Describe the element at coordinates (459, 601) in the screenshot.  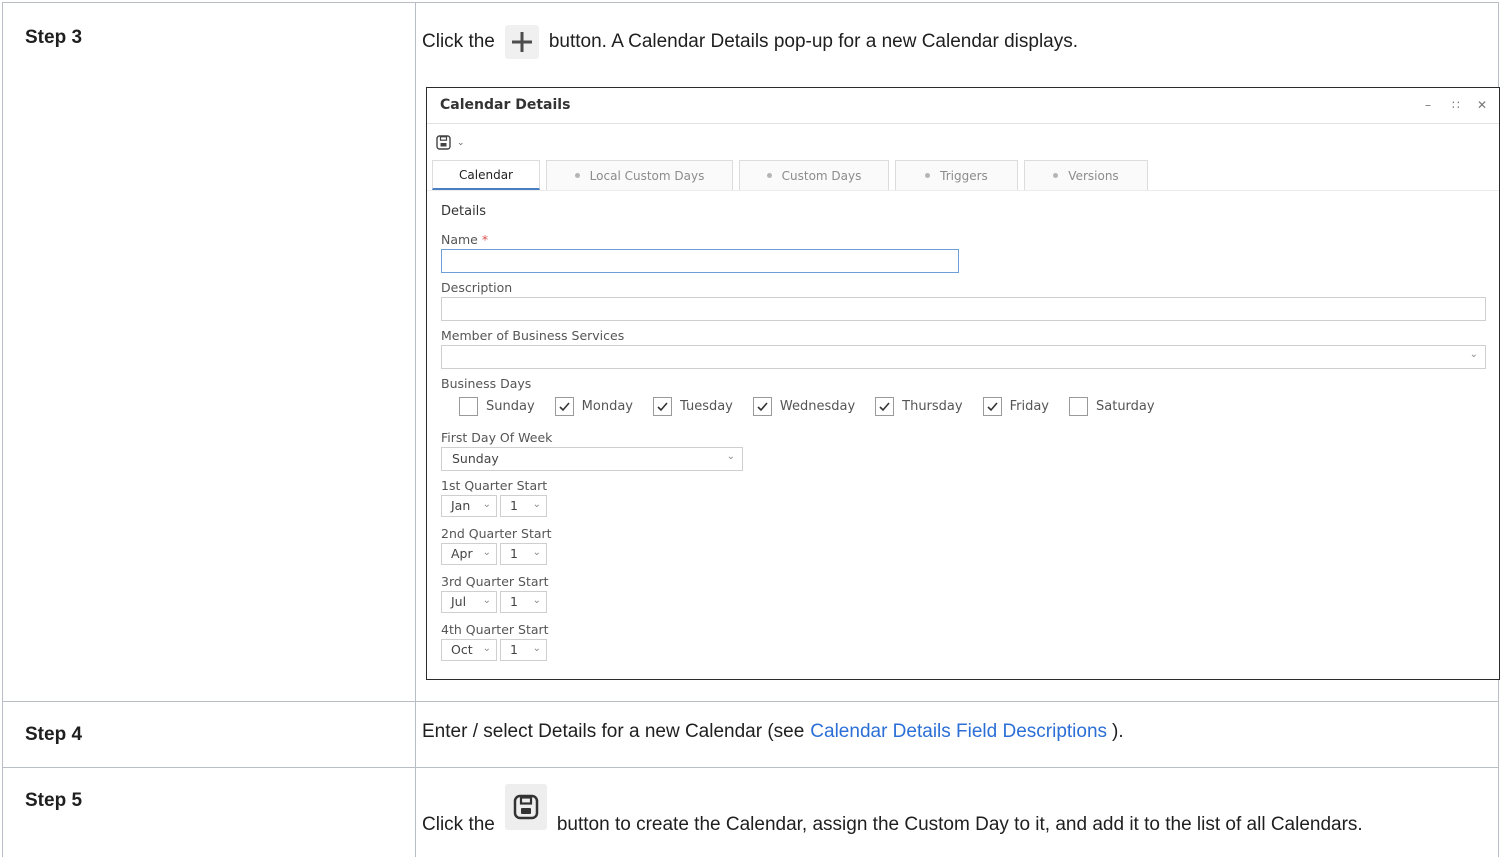
I see `quarter-month-value: Jul` at that location.